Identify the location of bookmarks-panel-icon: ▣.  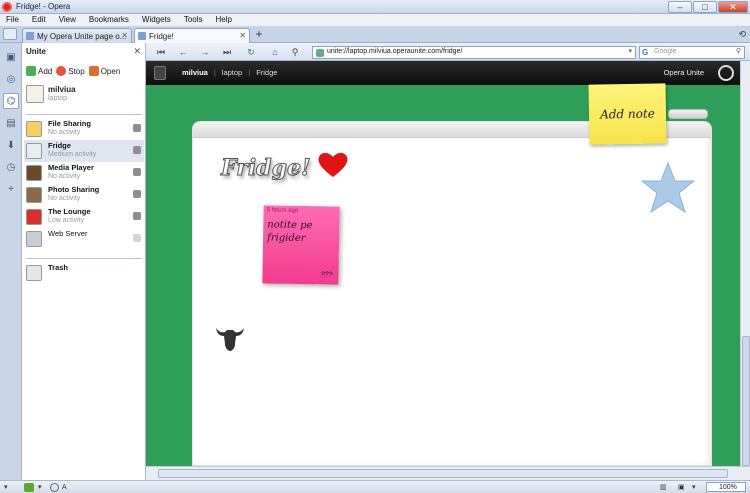
(11, 57).